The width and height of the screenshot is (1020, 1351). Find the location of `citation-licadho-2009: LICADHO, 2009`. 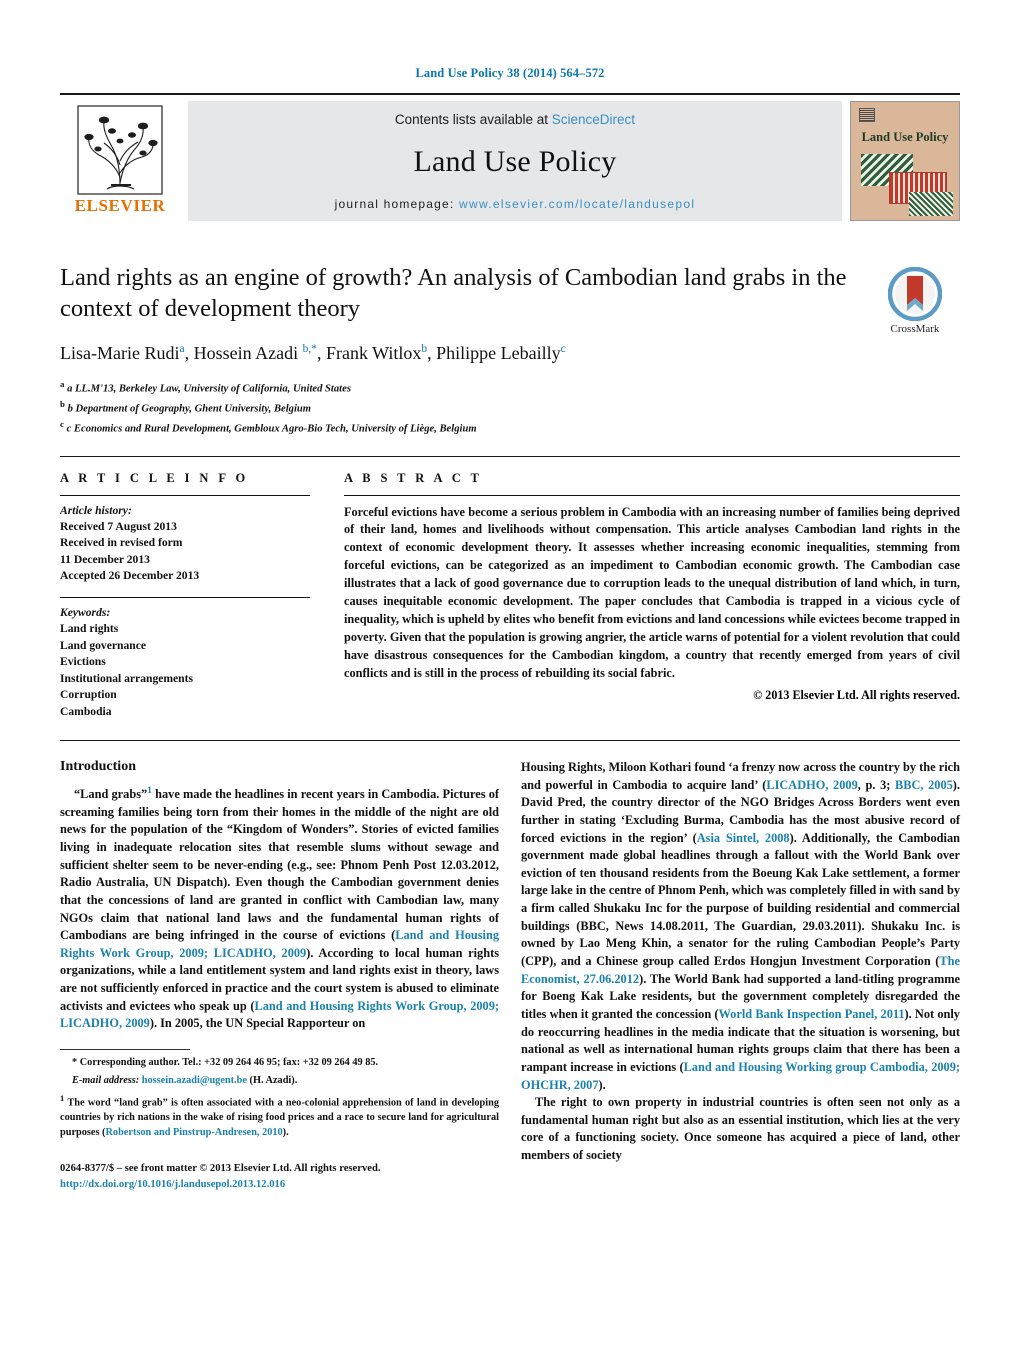

citation-licadho-2009: LICADHO, 2009 is located at coordinates (811, 785).